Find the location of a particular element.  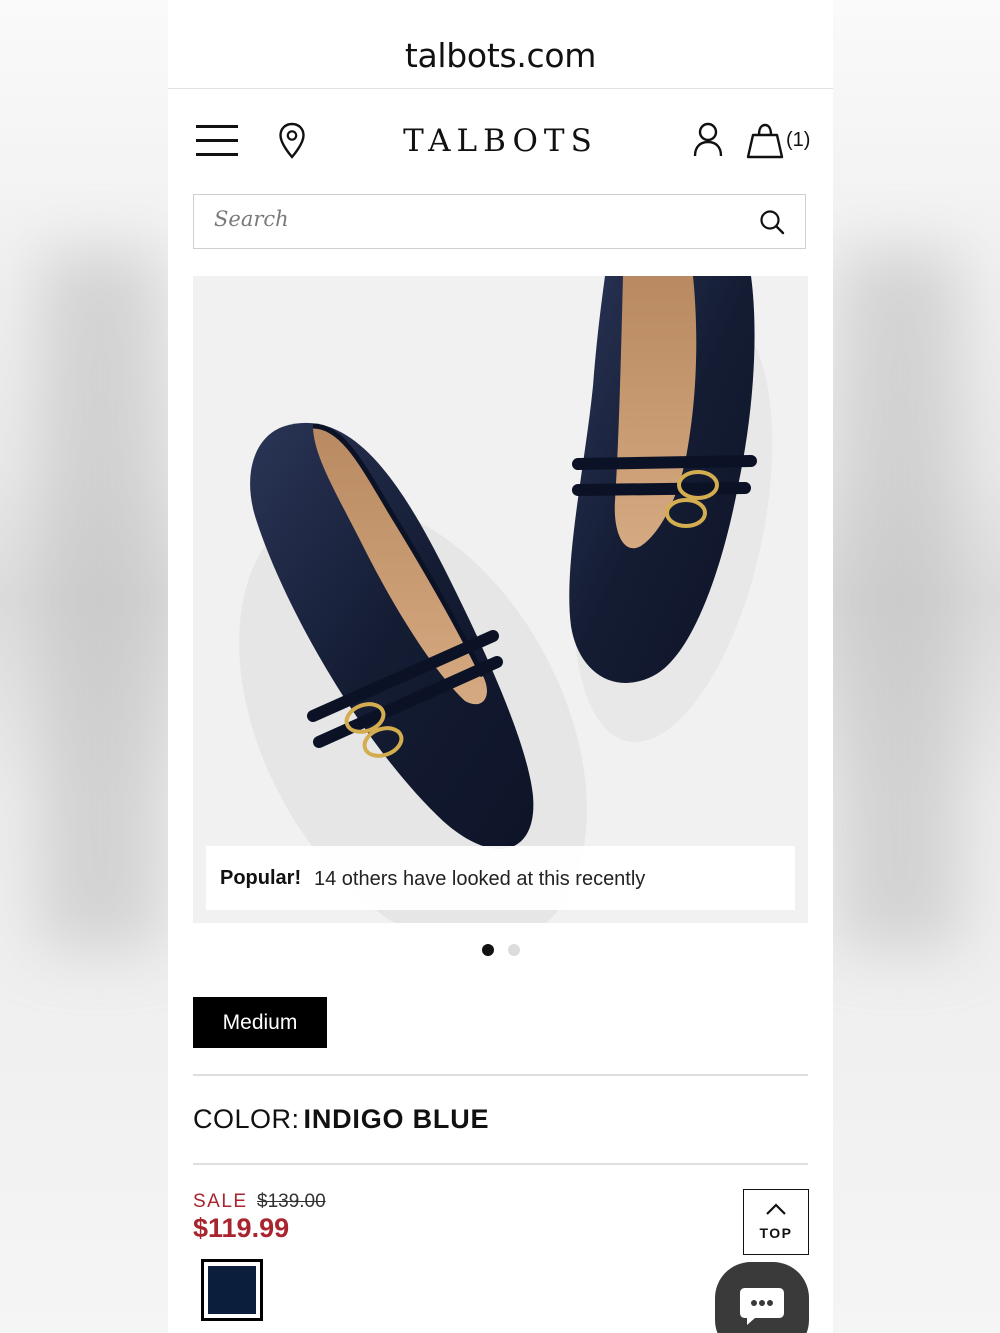

cart-count: (1) is located at coordinates (798, 140).